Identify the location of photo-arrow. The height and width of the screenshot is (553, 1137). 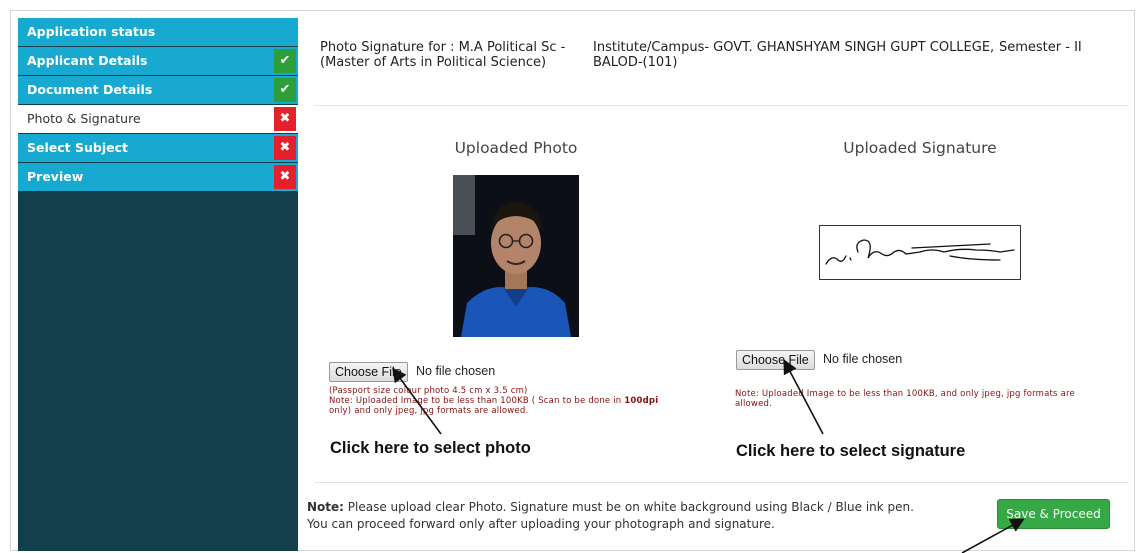
(417, 401).